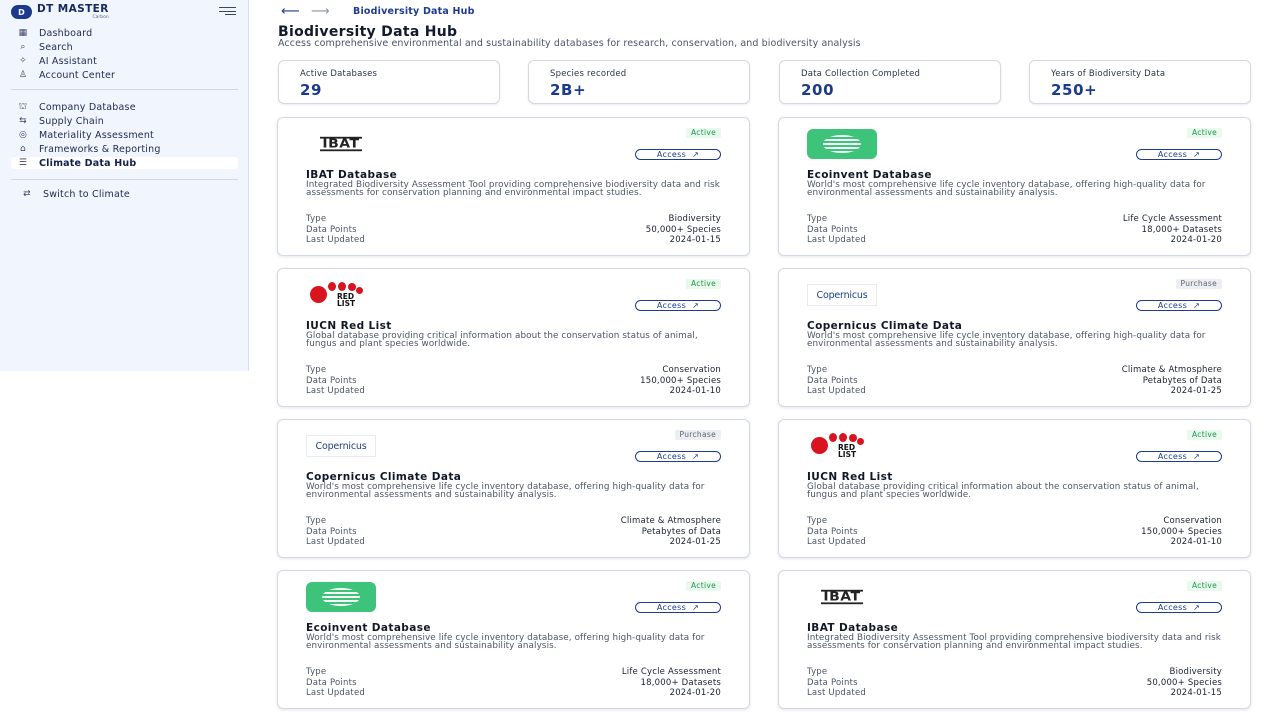 Image resolution: width=1280 pixels, height=720 pixels. Describe the element at coordinates (124, 121) in the screenshot. I see `sidebar-item-supply-chain: ⇆ Supply Chain` at that location.